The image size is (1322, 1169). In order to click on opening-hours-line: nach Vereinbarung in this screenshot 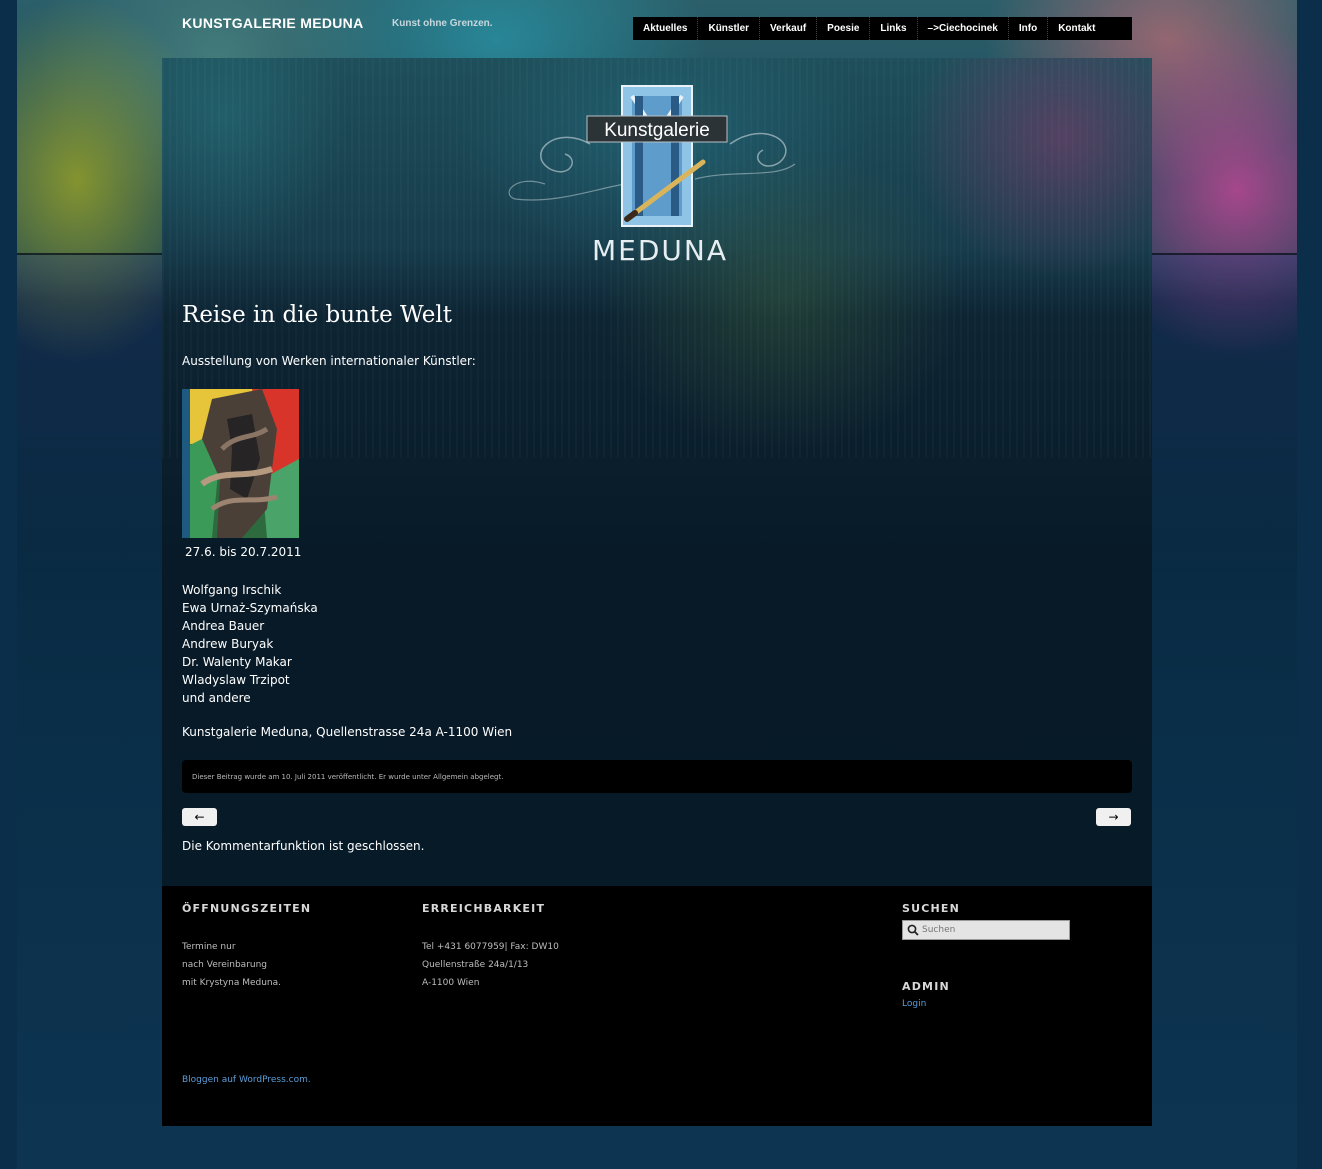, I will do `click(225, 965)`.